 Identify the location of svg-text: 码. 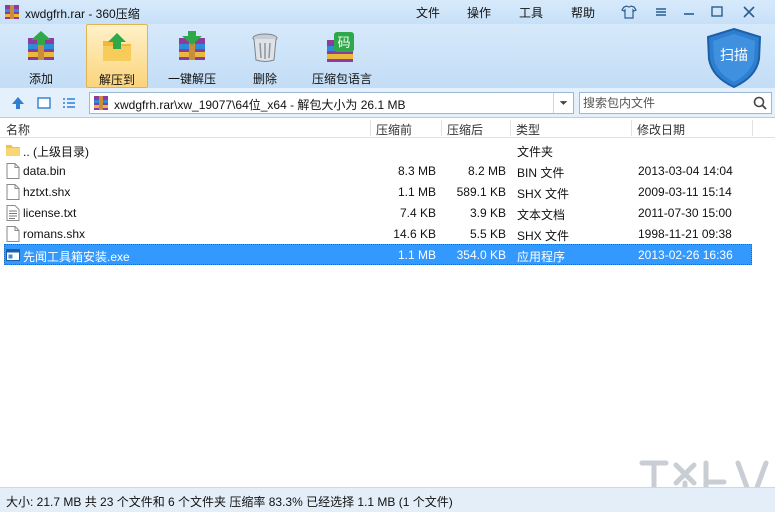
(343, 43).